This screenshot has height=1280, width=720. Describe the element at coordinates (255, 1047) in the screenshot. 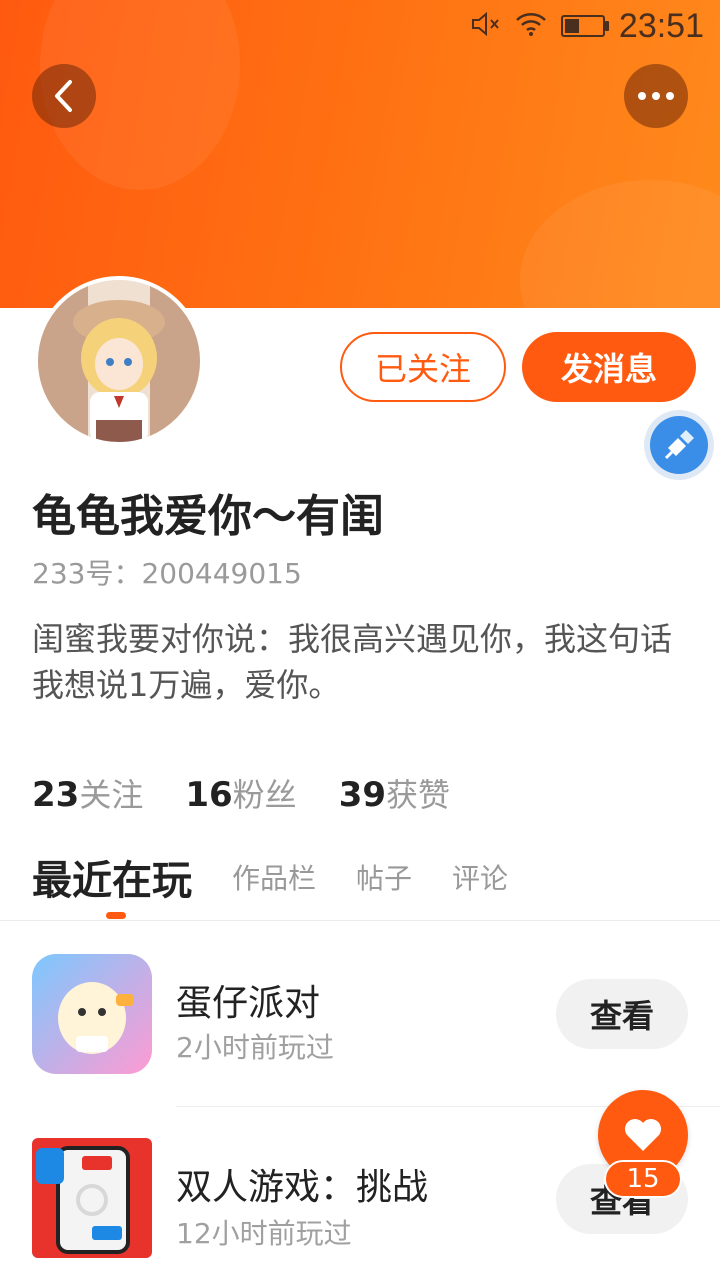

I see `game-last-played: 2小时前玩过` at that location.